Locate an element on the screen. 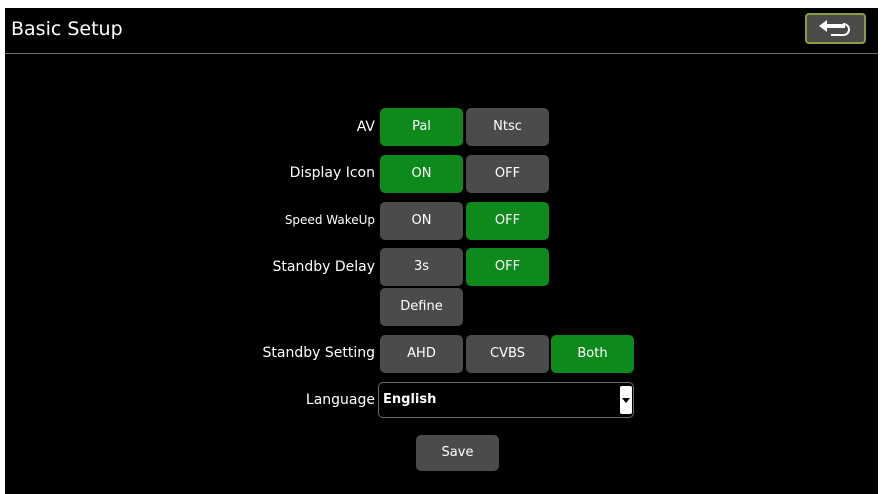  dropdown-arrow-icon is located at coordinates (626, 400).